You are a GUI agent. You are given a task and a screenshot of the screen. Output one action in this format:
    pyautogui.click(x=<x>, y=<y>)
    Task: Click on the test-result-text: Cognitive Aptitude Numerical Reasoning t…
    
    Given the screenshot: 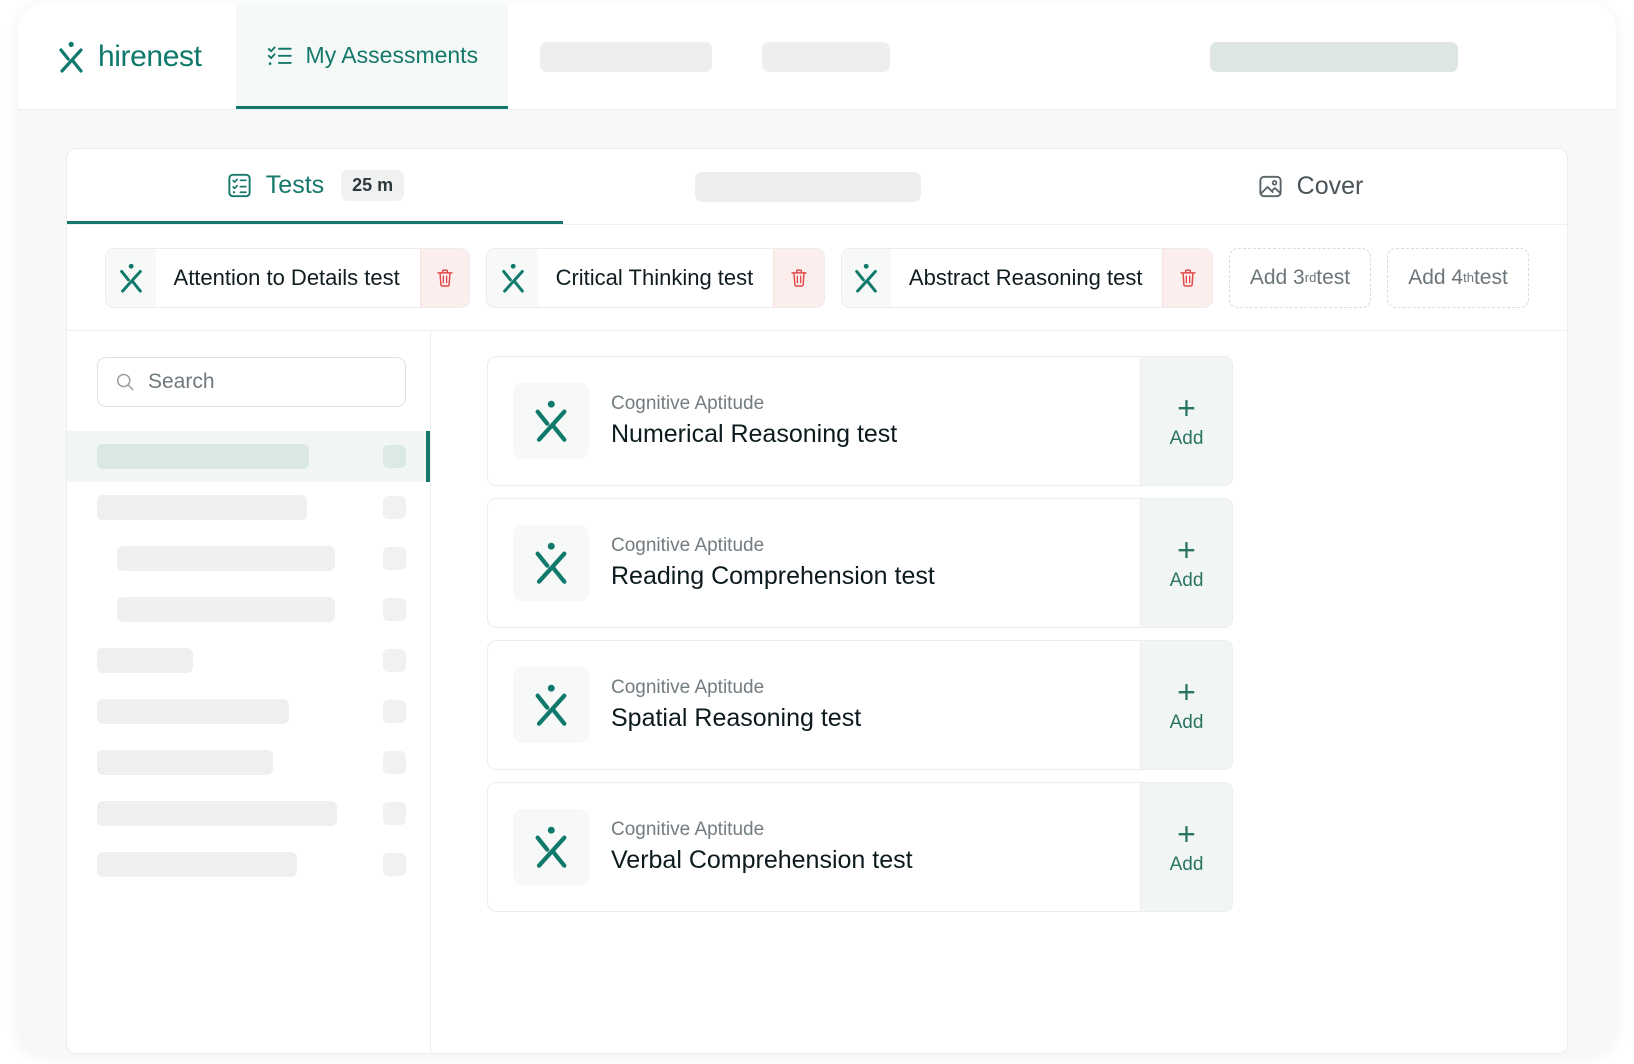 What is the action you would take?
    pyautogui.click(x=754, y=421)
    